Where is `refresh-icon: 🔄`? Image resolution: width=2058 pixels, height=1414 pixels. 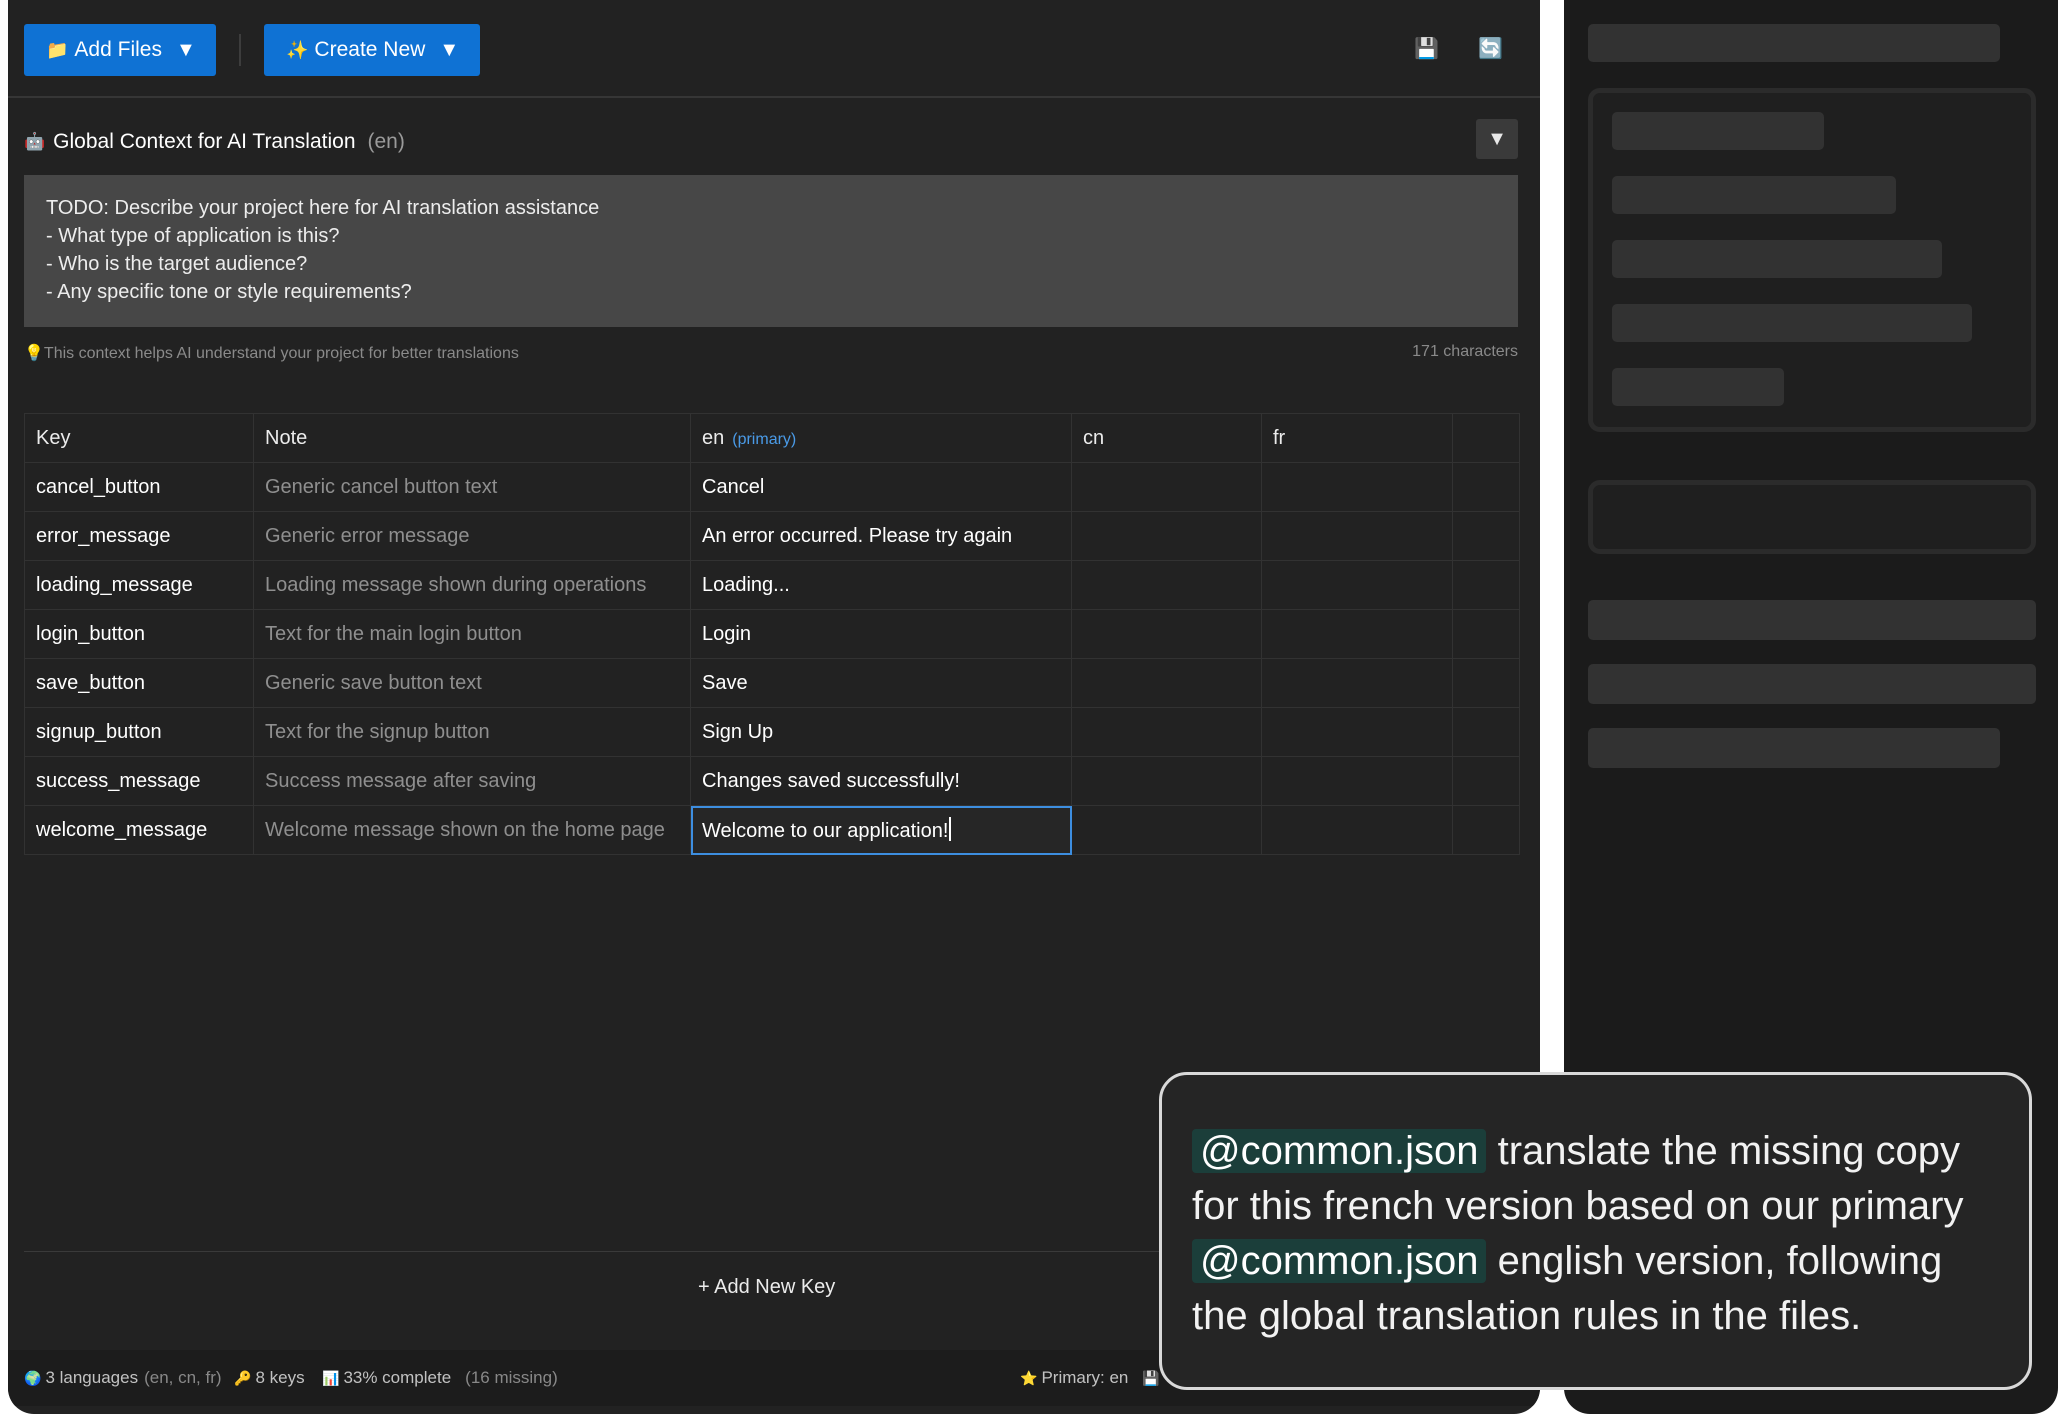
refresh-icon: 🔄 is located at coordinates (1490, 48).